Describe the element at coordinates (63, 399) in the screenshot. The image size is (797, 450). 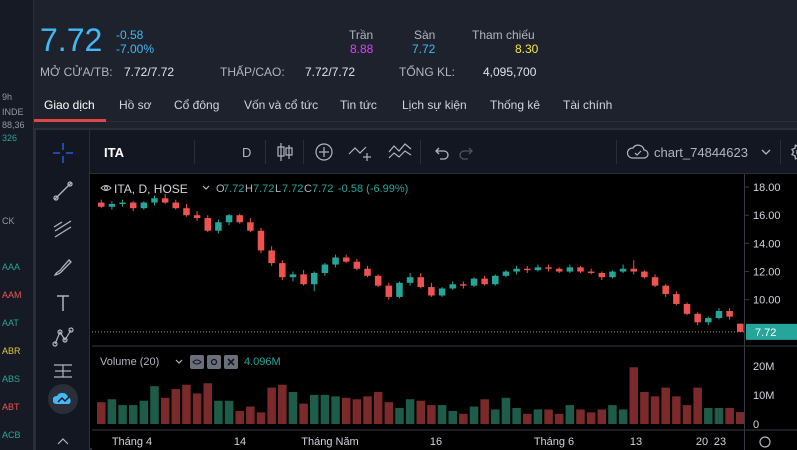
I see `tradingview-logo-icon` at that location.